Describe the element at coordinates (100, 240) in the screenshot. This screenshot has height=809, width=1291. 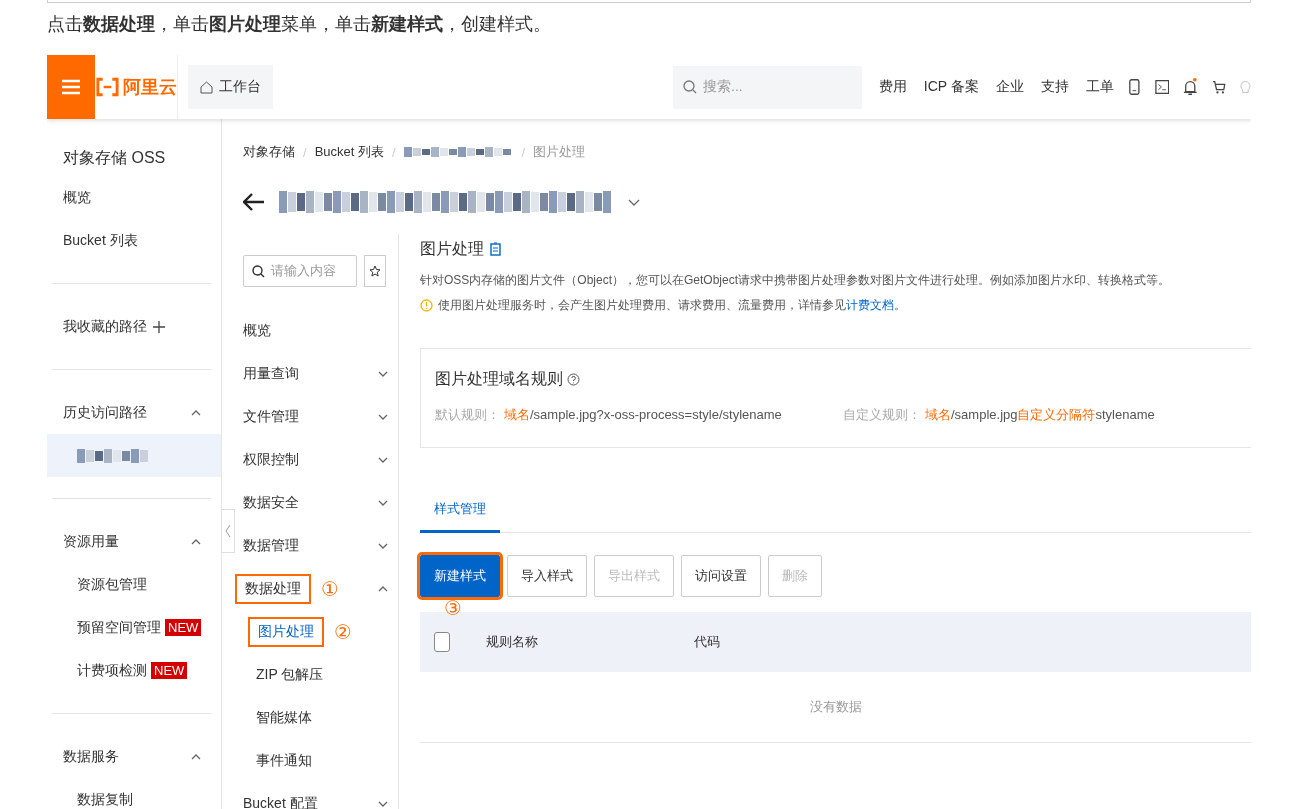
I see `item-label: Bucket 列表` at that location.